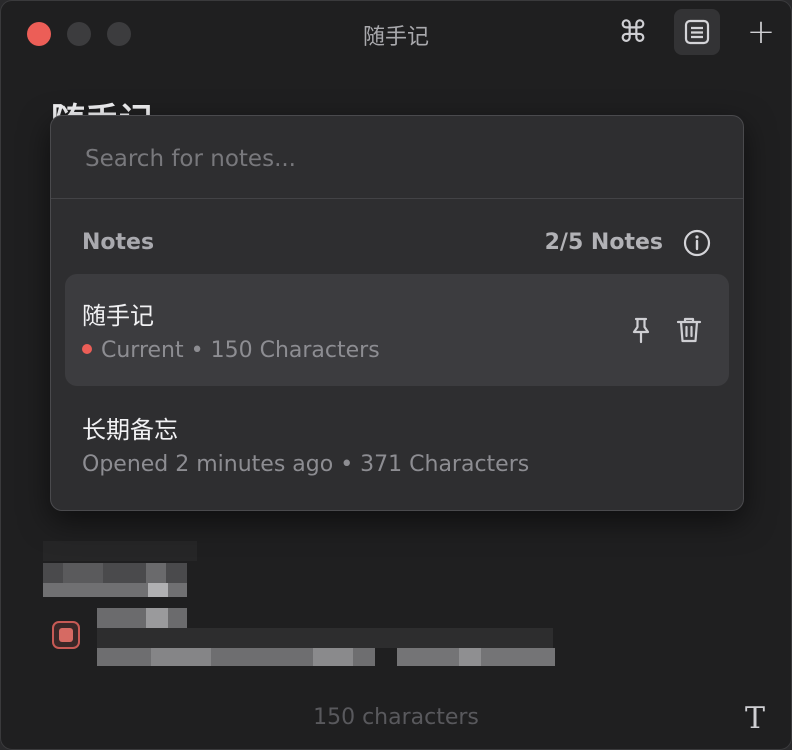 The image size is (792, 750). I want to click on search-bar, so click(397, 157).